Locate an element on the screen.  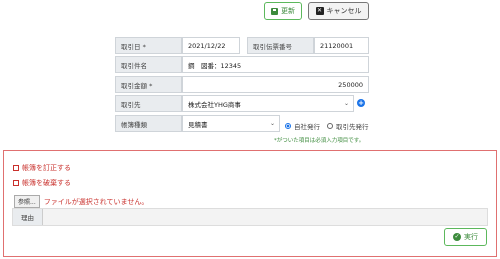
file-status-text: ファイルが選択されていません。 is located at coordinates (96, 201).